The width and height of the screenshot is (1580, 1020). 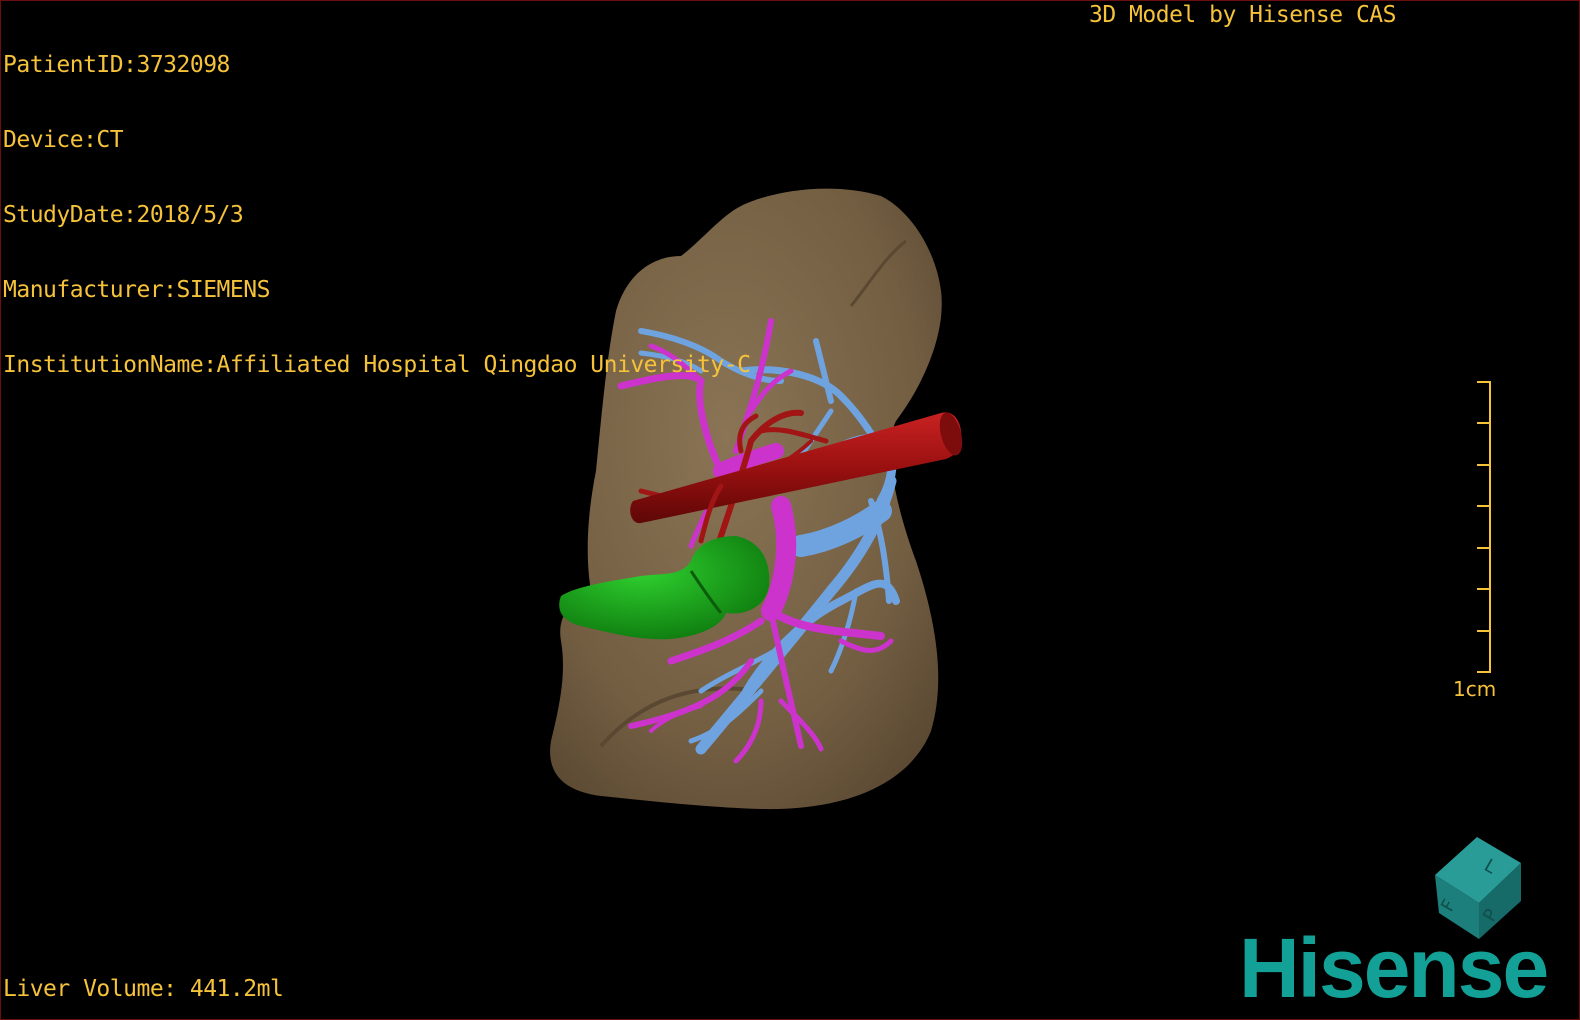 What do you see at coordinates (1475, 689) in the screenshot?
I see `scale-label: 1cm` at bounding box center [1475, 689].